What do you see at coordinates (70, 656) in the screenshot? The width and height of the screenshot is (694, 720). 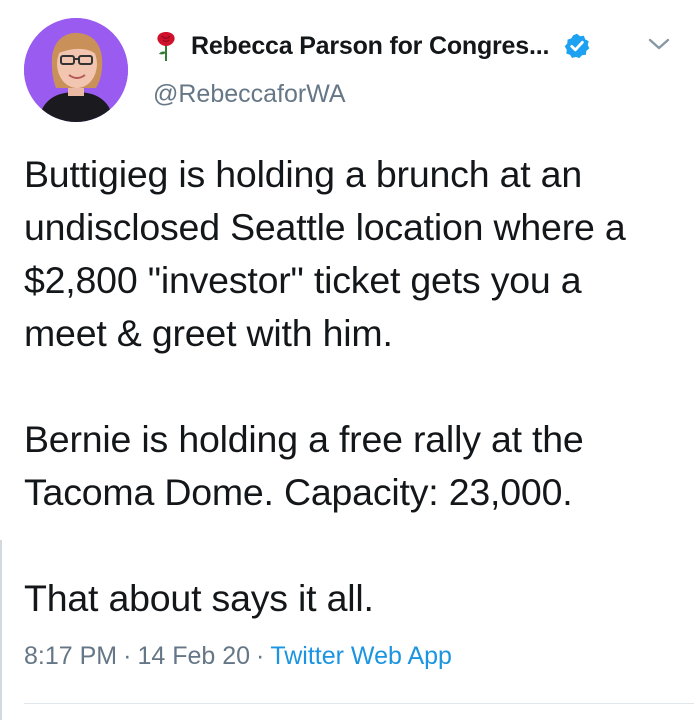 I see `tweet-time: 8:17 PM` at bounding box center [70, 656].